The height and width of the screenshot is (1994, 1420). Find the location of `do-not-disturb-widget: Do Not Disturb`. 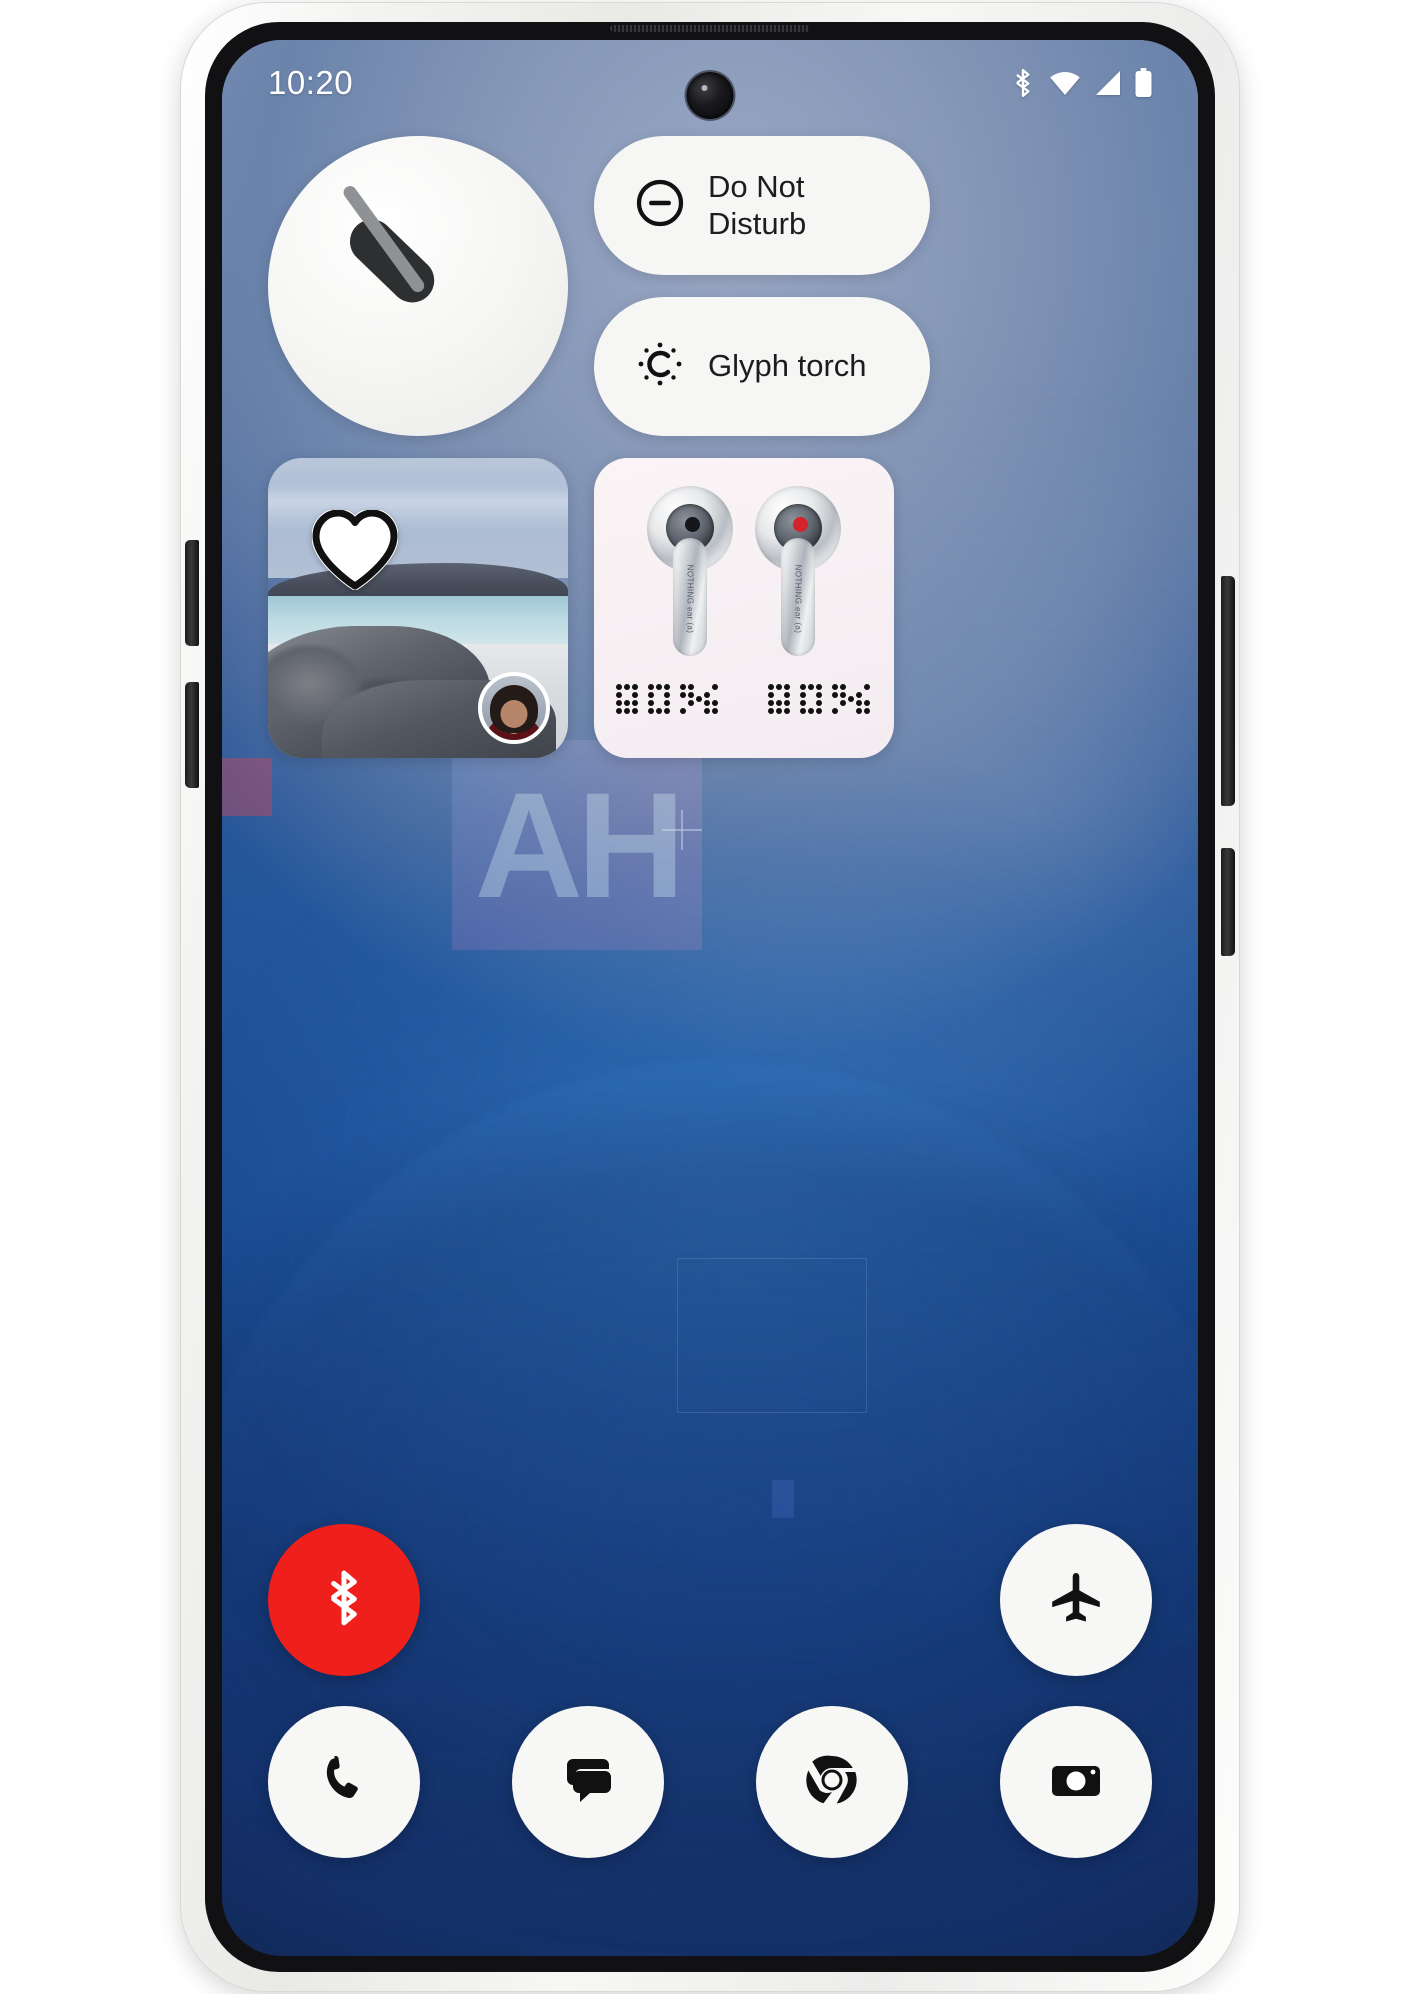

do-not-disturb-widget: Do Not Disturb is located at coordinates (762, 205).